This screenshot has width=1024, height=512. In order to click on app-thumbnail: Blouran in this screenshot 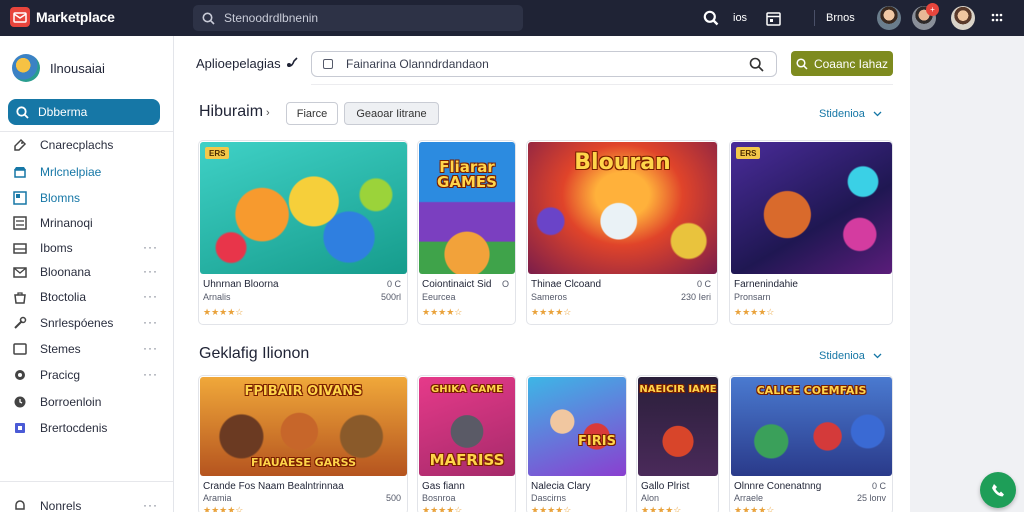, I will do `click(622, 208)`.